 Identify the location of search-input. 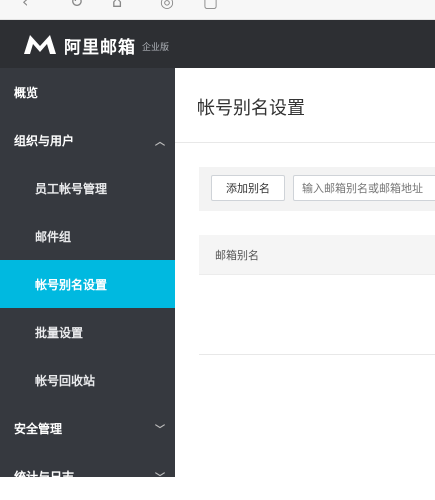
(364, 188).